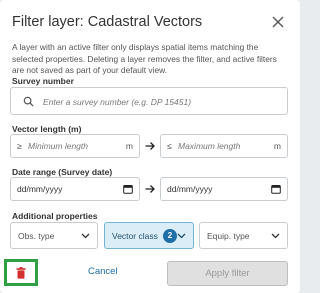 The width and height of the screenshot is (320, 293). Describe the element at coordinates (40, 189) in the screenshot. I see `date-from-value: dd/mm/yyyy` at that location.